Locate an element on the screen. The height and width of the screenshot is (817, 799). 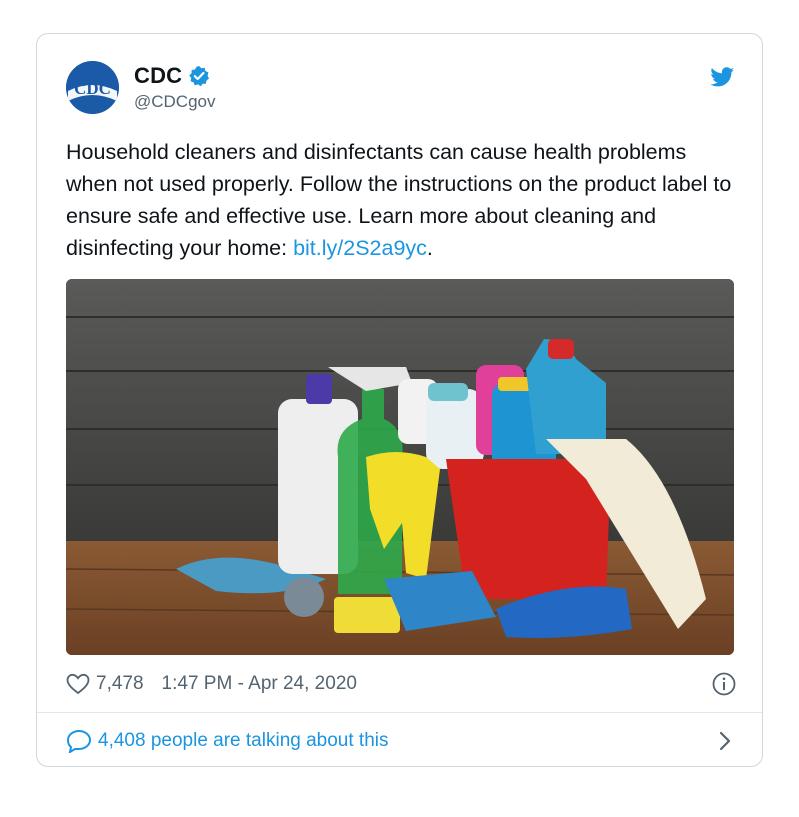
chevron-right-icon is located at coordinates (725, 741).